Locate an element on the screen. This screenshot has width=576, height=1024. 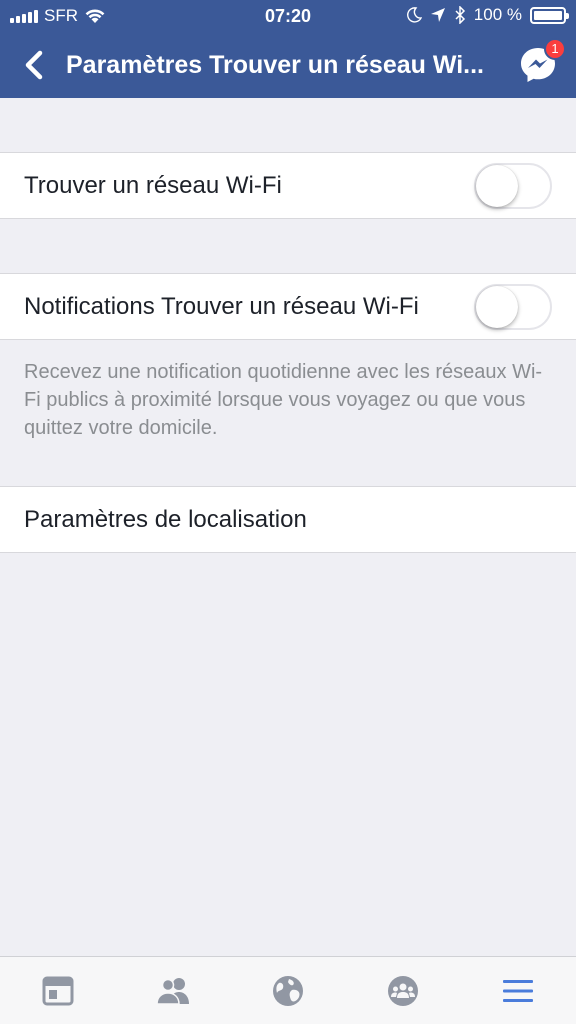
tab-news-feed is located at coordinates (58, 991).